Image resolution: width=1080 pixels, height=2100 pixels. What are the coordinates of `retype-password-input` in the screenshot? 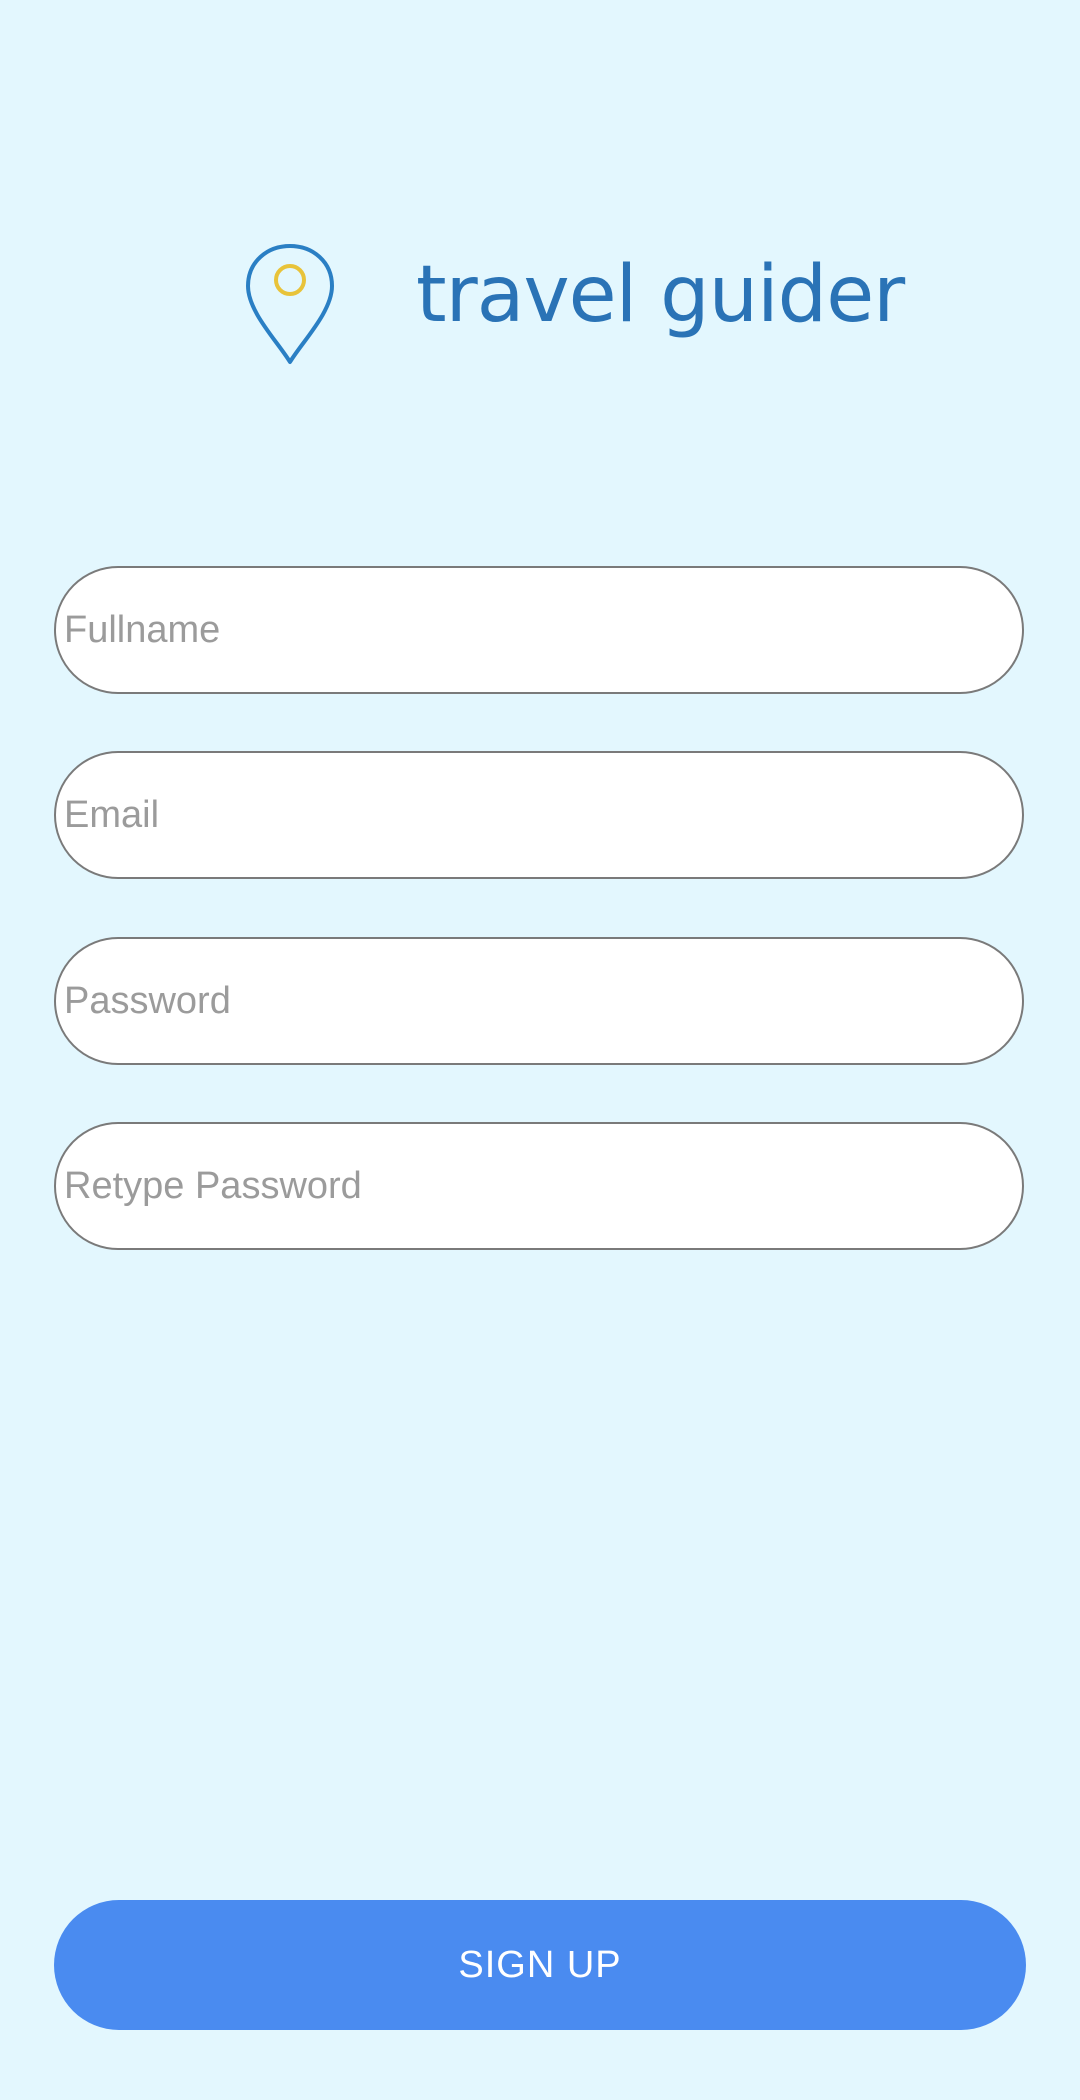 It's located at (539, 1186).